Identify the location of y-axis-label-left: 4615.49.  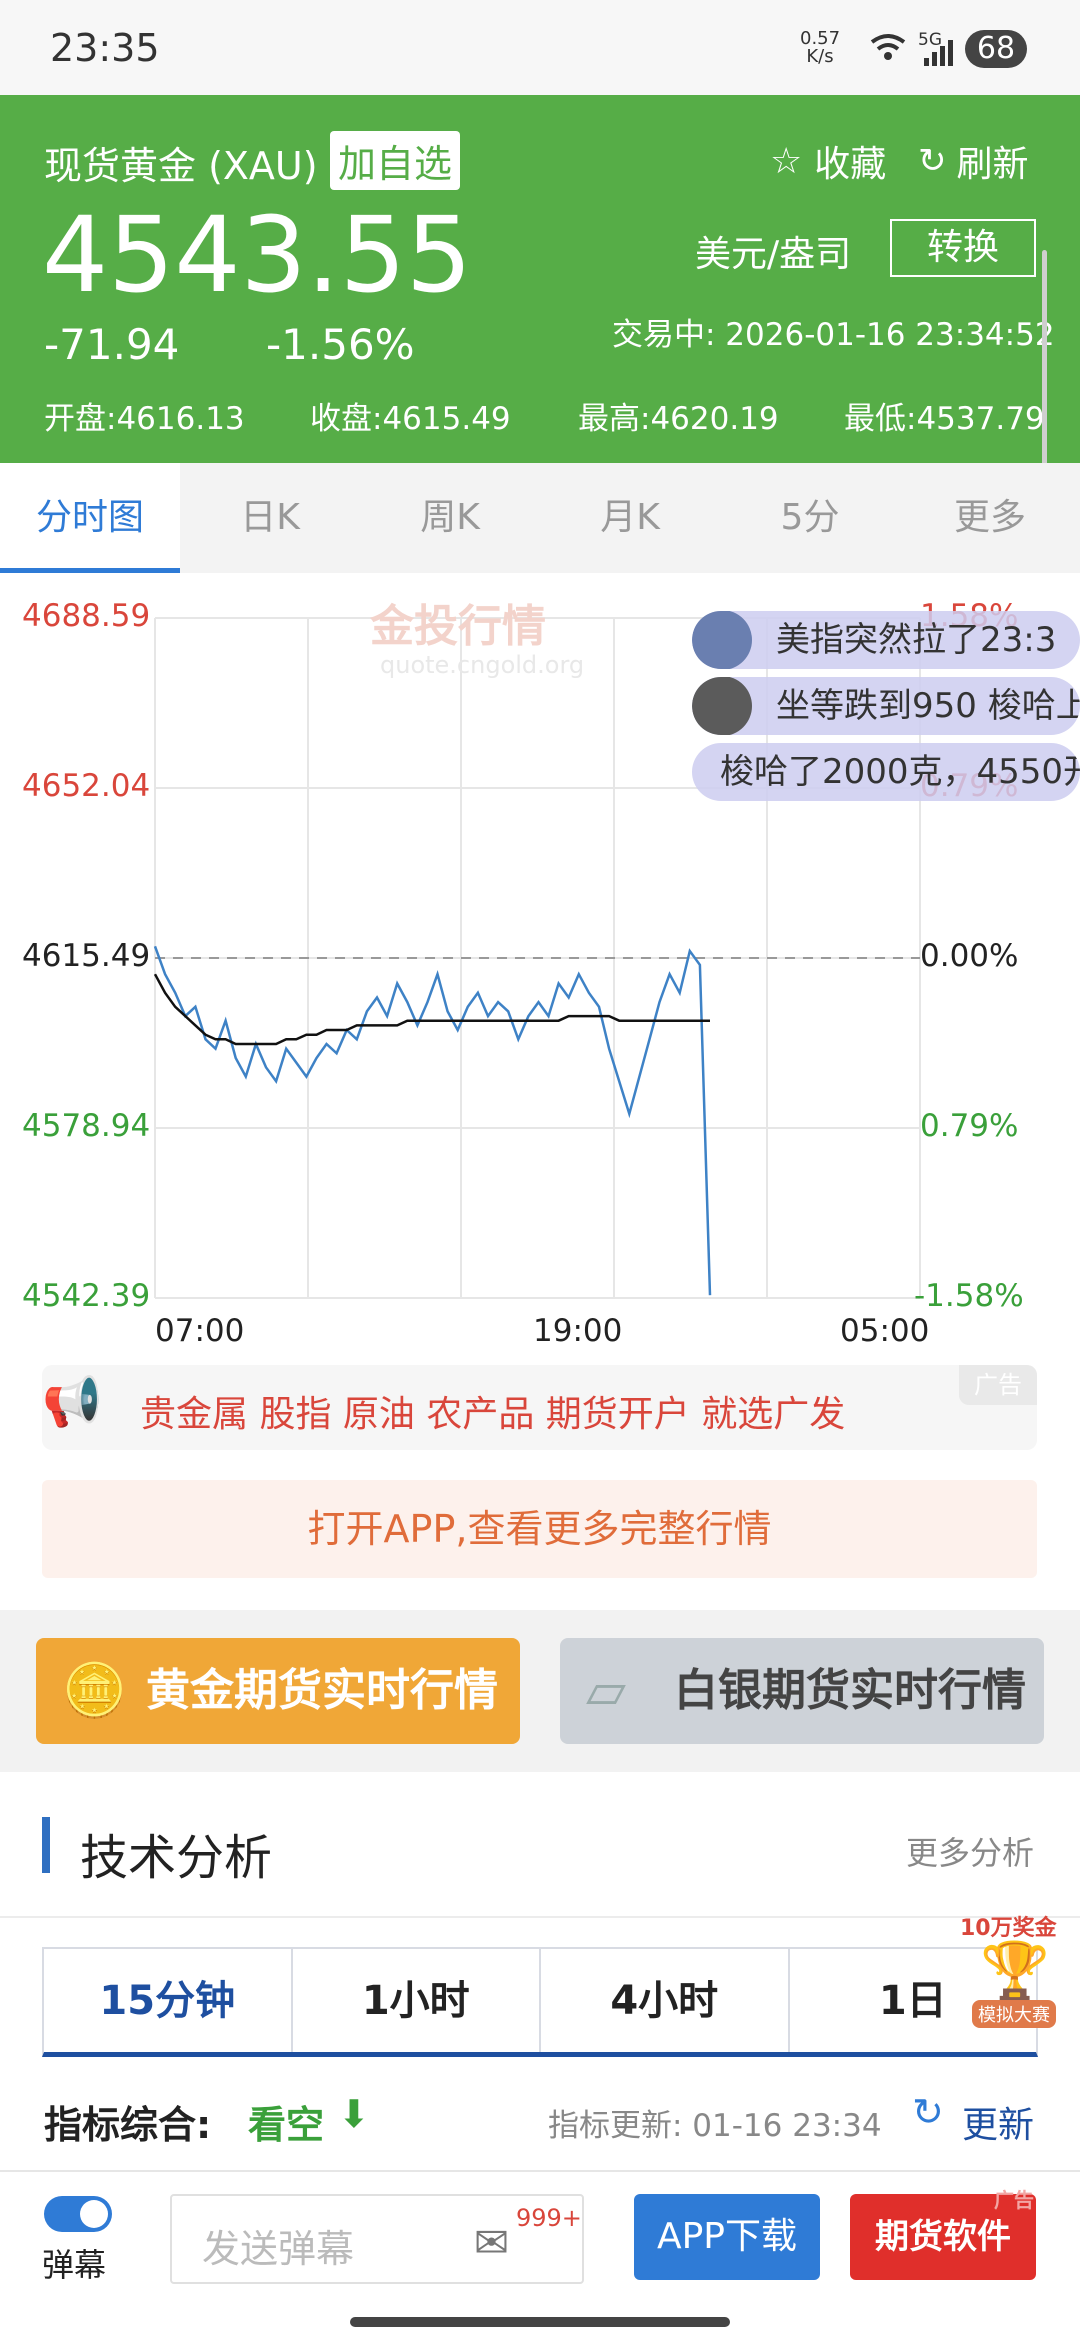
(86, 956).